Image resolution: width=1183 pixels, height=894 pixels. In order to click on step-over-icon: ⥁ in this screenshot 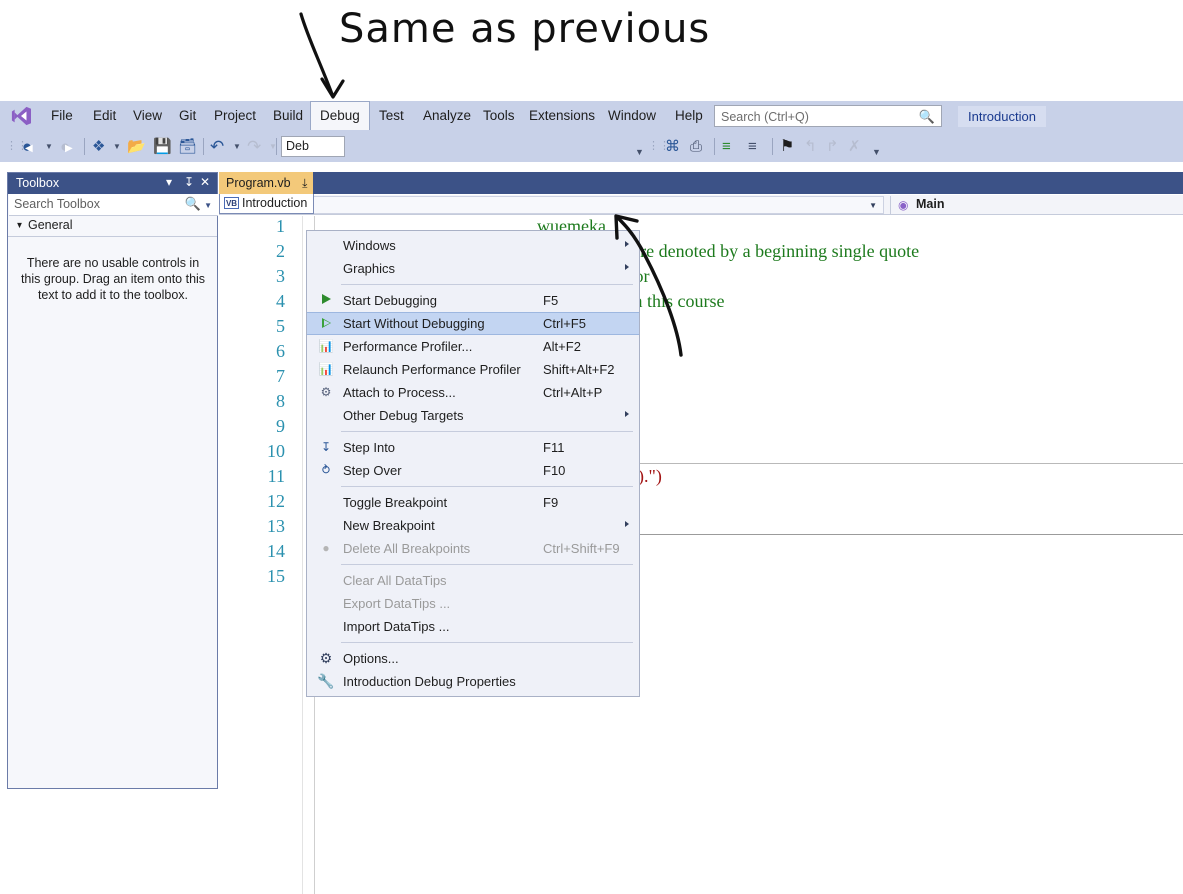, I will do `click(326, 470)`.